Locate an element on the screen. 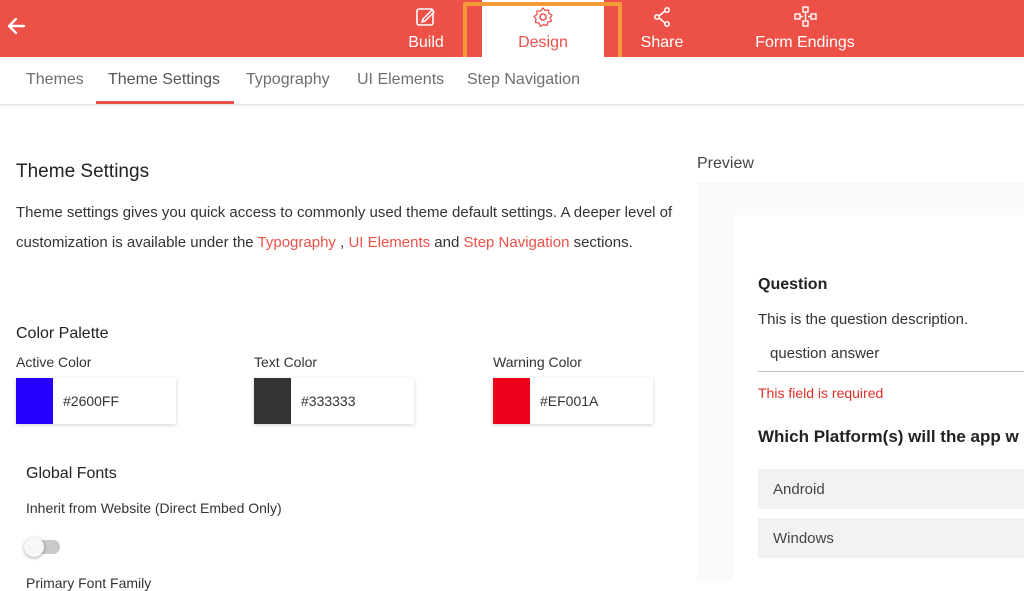 This screenshot has width=1024, height=591. description-text-end: sections. is located at coordinates (601, 242).